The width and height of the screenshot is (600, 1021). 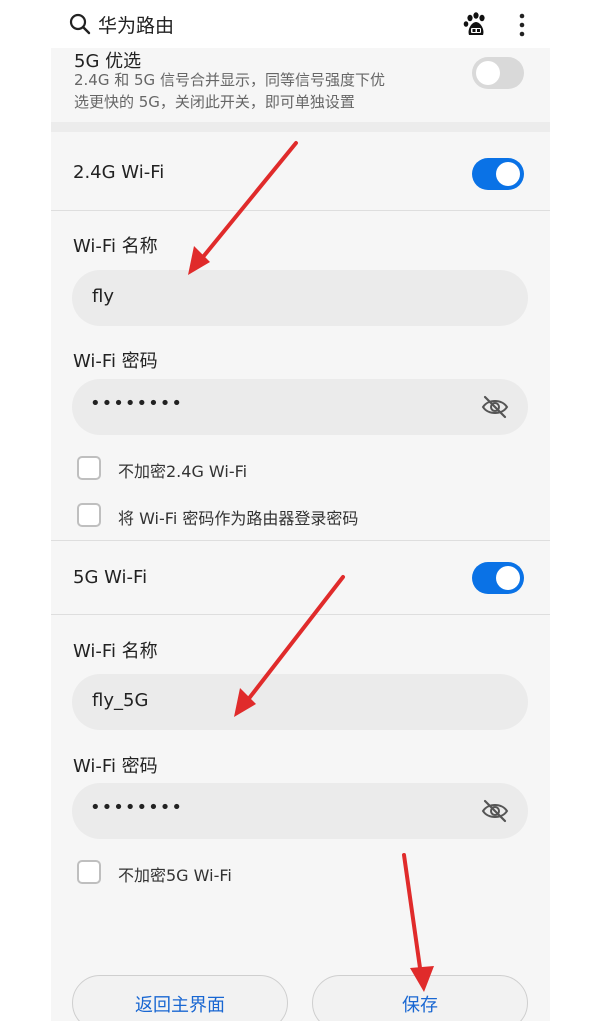 I want to click on wifi-24g-no-encrypt-checkbox, so click(x=89, y=468).